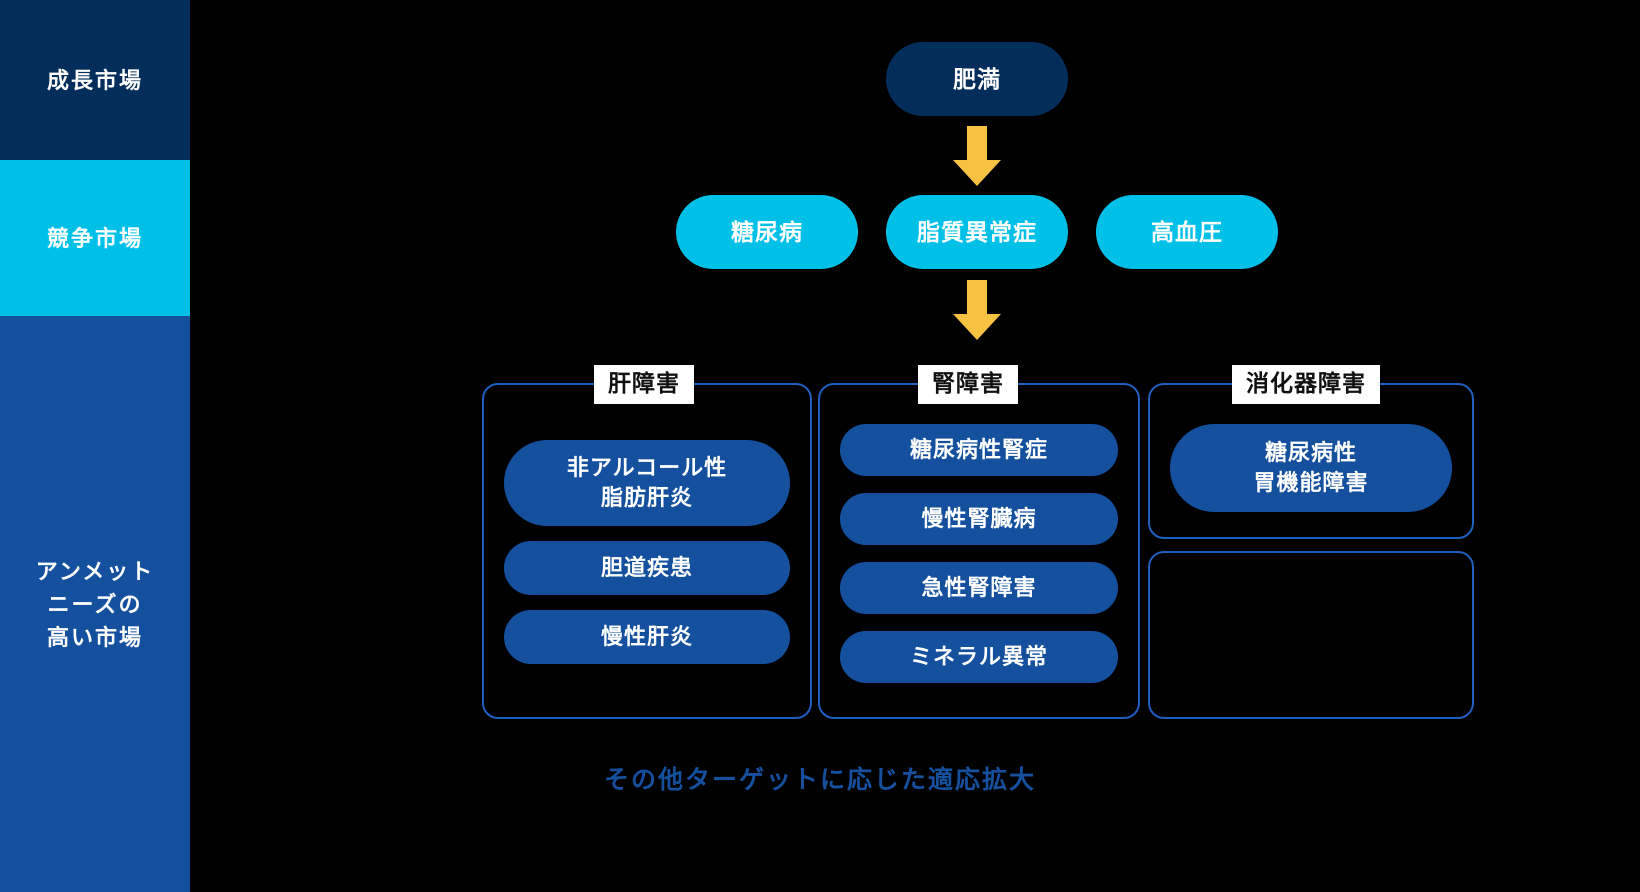 The image size is (1640, 892). What do you see at coordinates (1306, 384) in the screenshot?
I see `group-title-gastrointestinal-disorder: 消化器障害` at bounding box center [1306, 384].